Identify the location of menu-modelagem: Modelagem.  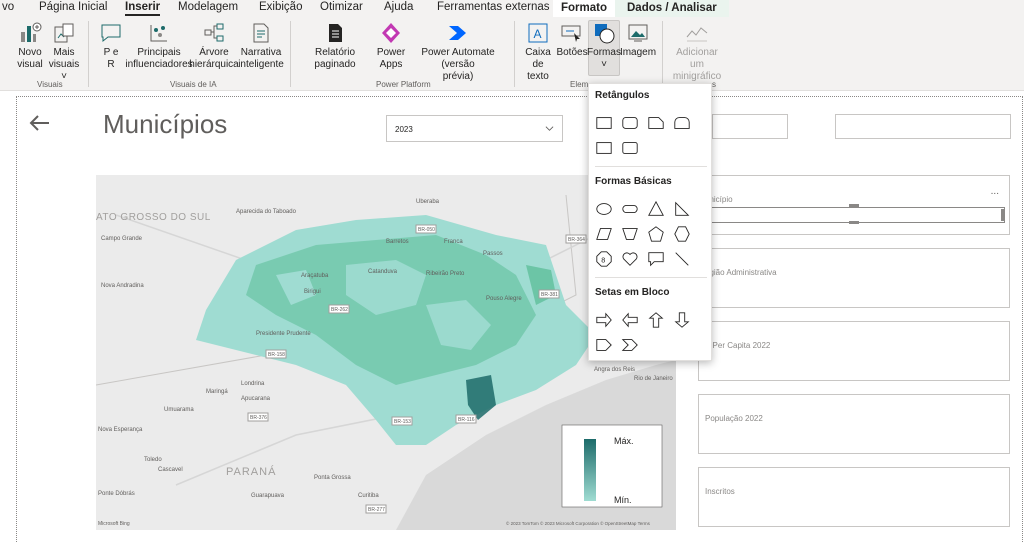
(208, 7).